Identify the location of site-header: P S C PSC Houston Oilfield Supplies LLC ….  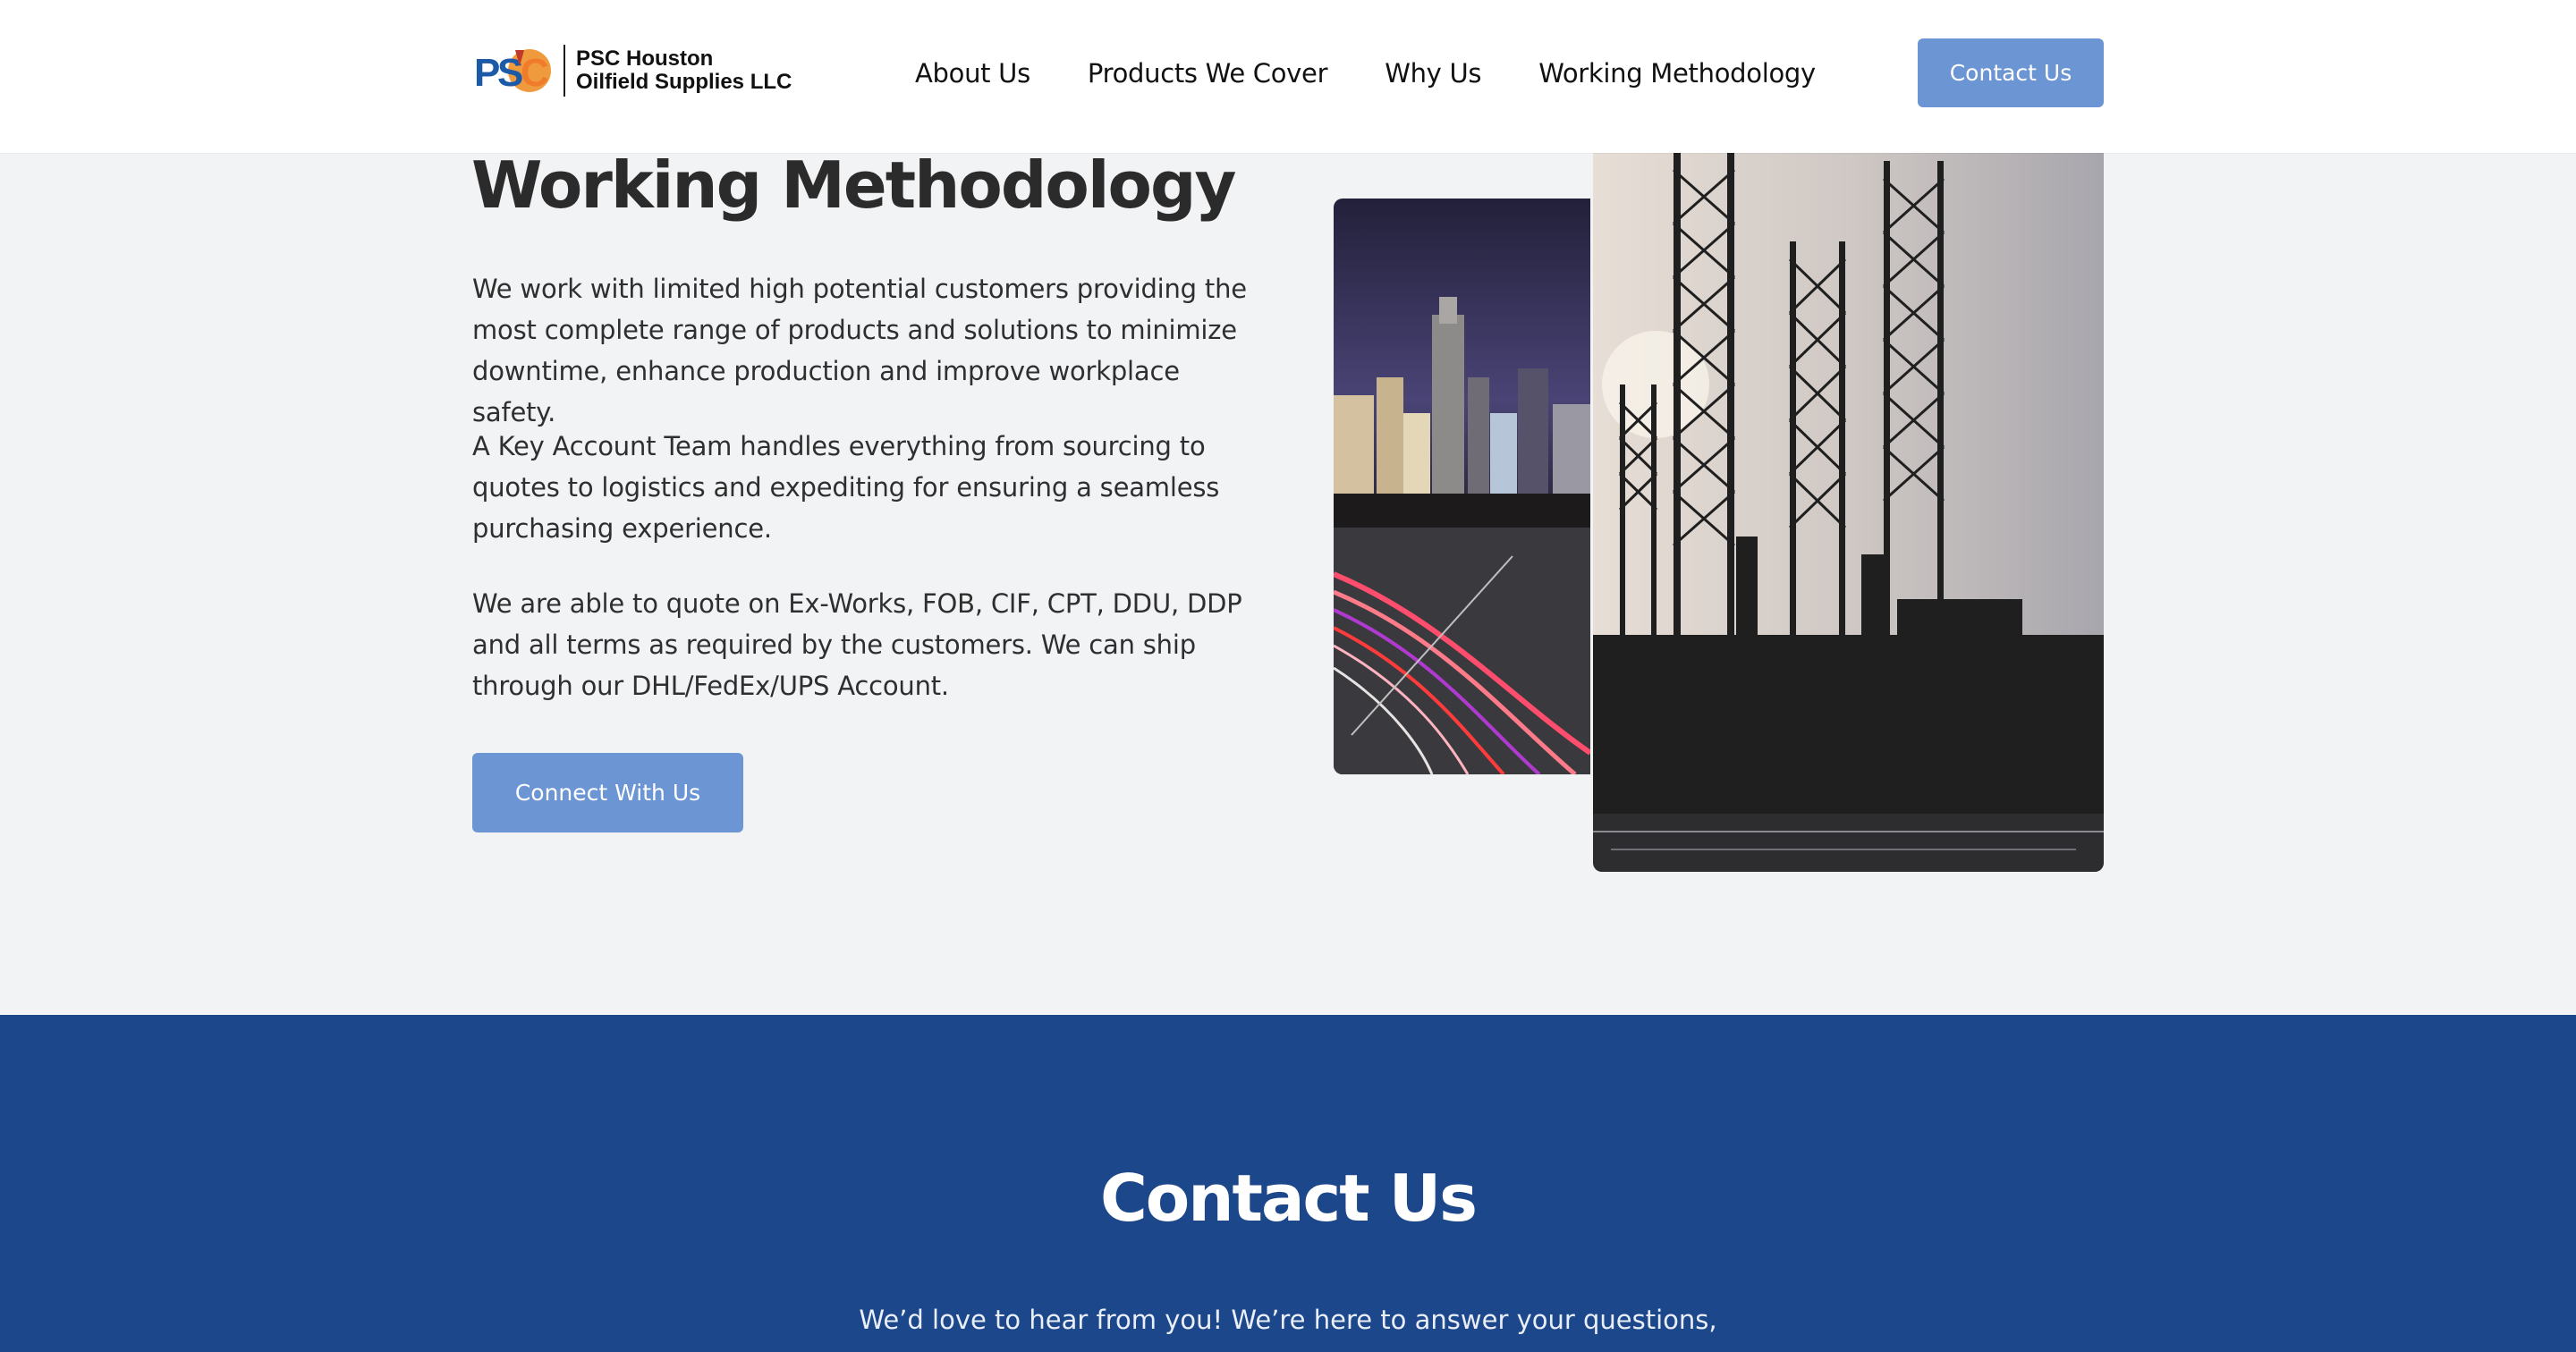
(1288, 76).